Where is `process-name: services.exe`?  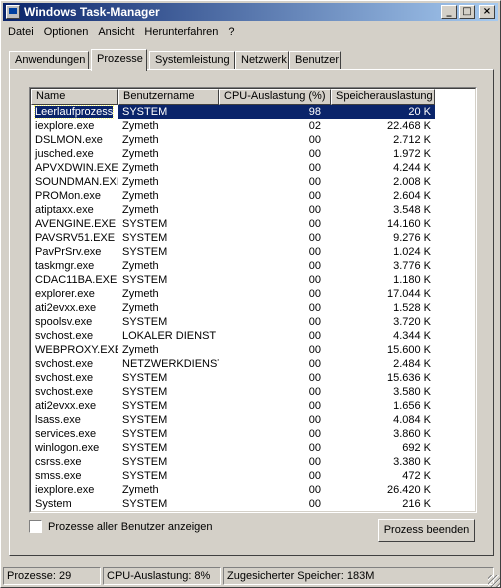 process-name: services.exe is located at coordinates (66, 434).